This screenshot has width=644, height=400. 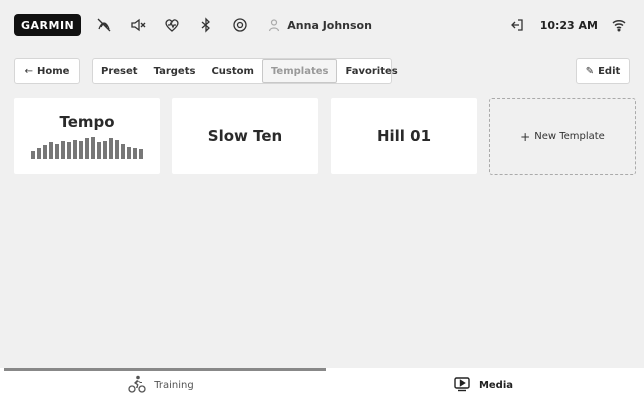 I want to click on wifi-icon, so click(x=619, y=25).